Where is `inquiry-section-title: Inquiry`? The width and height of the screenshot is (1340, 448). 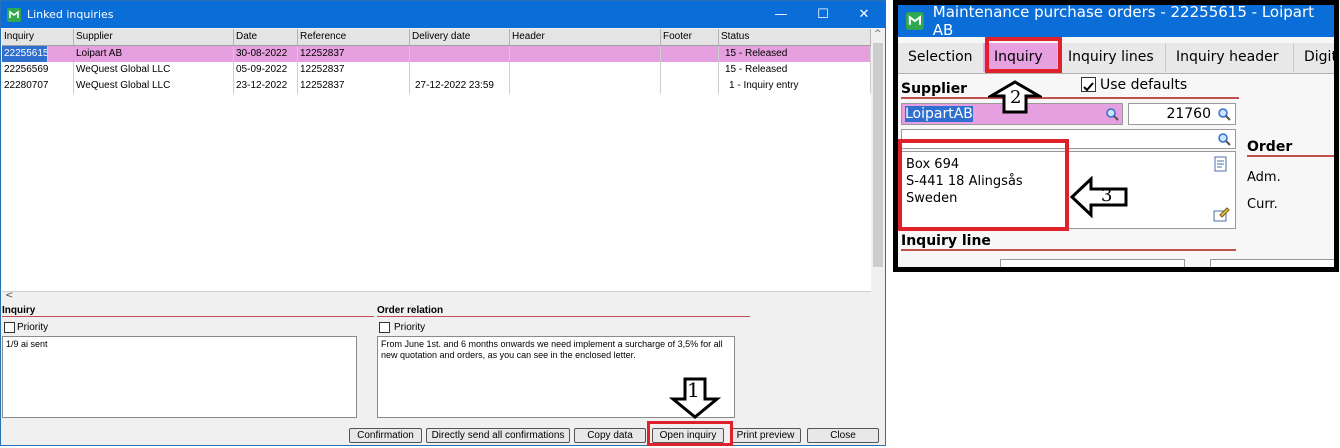 inquiry-section-title: Inquiry is located at coordinates (188, 311).